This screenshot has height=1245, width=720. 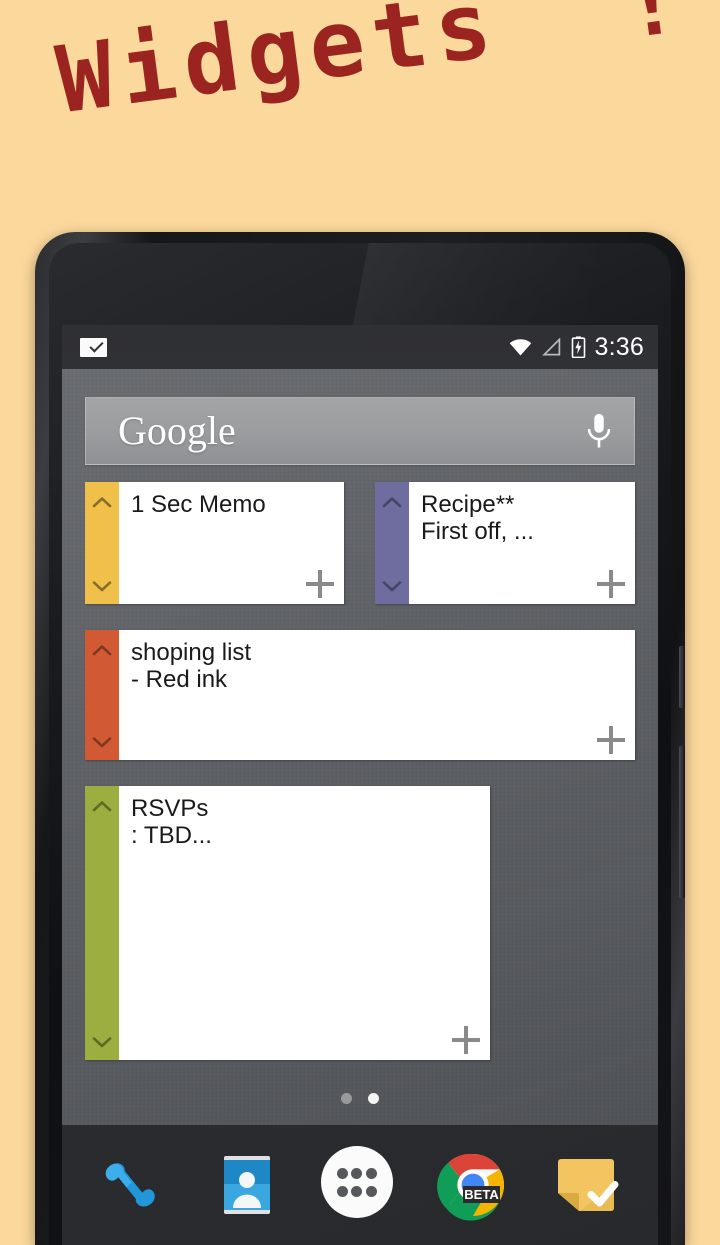 What do you see at coordinates (473, 1185) in the screenshot?
I see `chrome-icon: BETA` at bounding box center [473, 1185].